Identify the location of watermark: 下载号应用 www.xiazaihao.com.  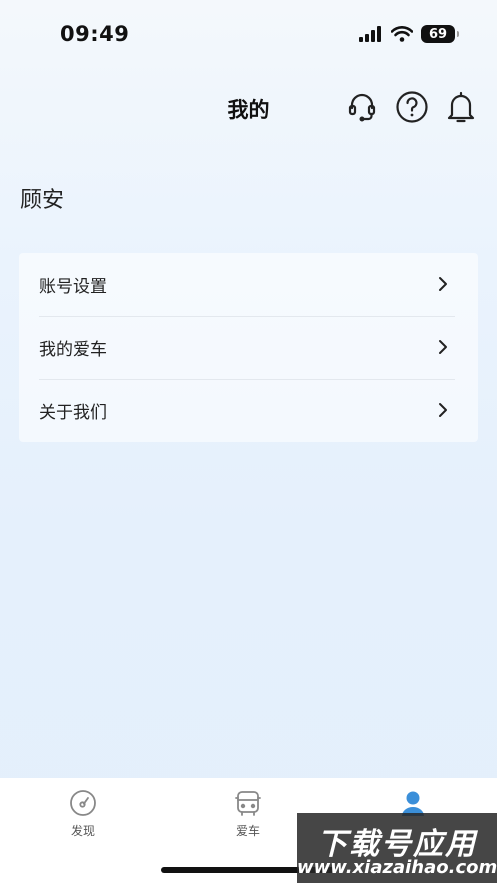
(397, 848).